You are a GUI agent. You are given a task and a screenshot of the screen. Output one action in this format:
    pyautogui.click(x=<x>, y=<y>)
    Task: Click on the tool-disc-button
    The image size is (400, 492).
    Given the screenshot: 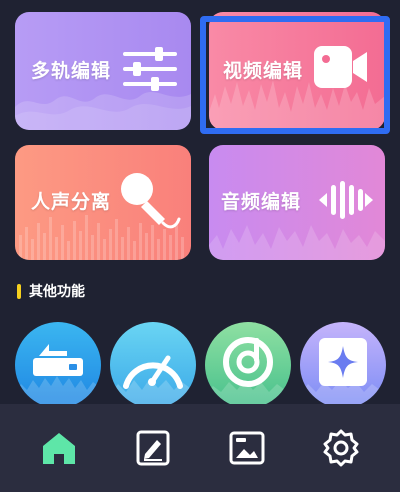 What is the action you would take?
    pyautogui.click(x=248, y=365)
    